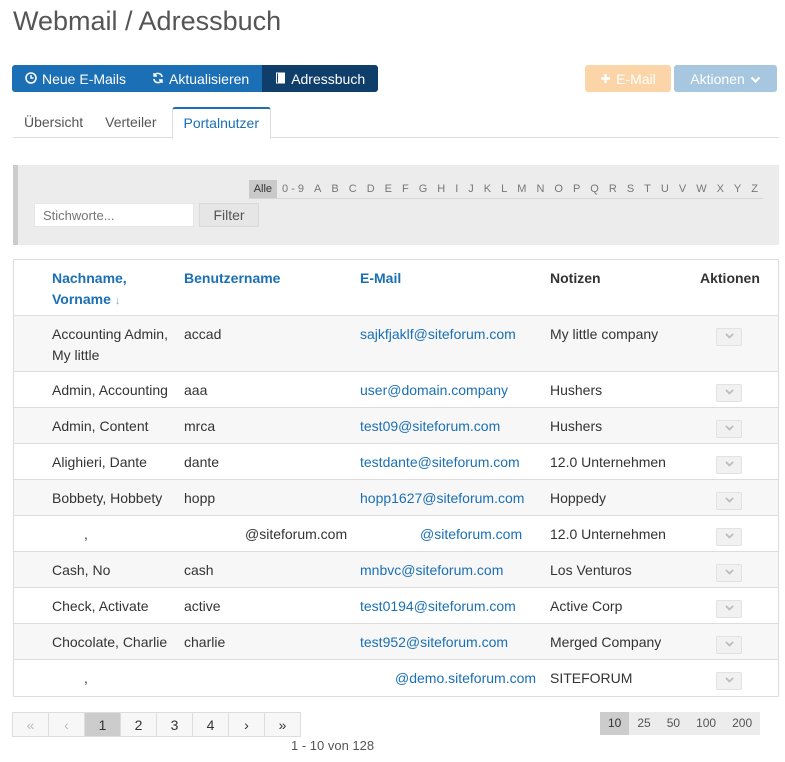 The height and width of the screenshot is (762, 785). Describe the element at coordinates (430, 426) in the screenshot. I see `email-link: test09@siteforum.com` at that location.